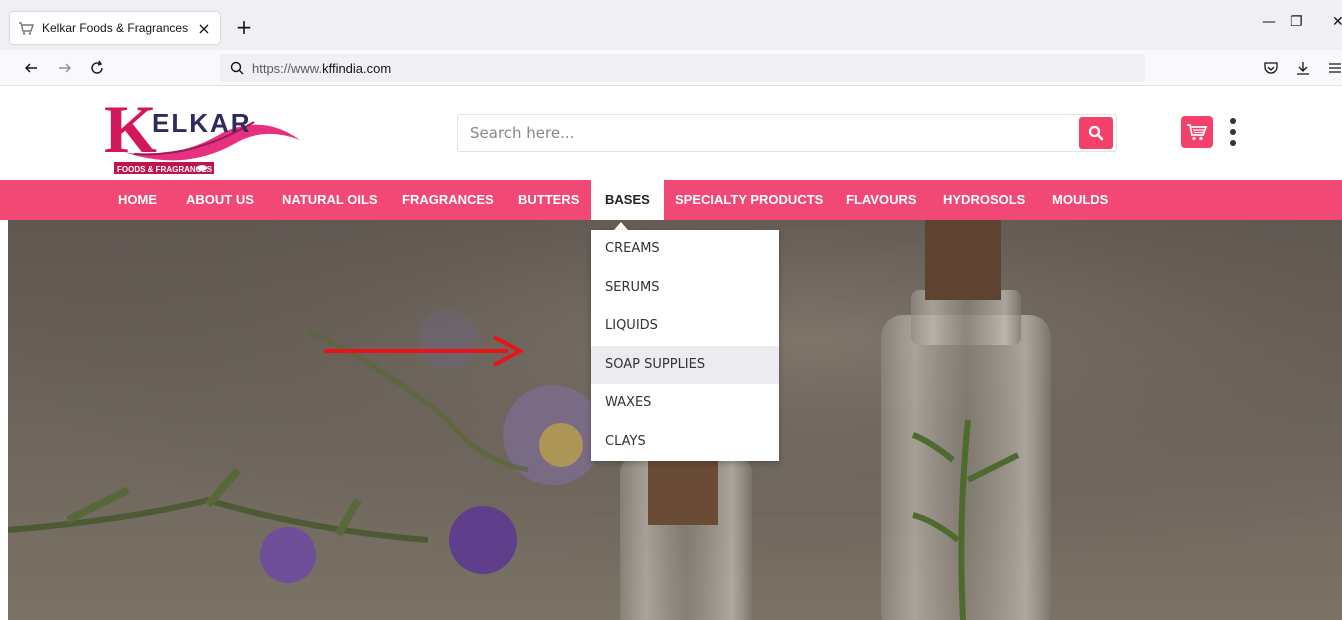 This screenshot has height=620, width=1342. What do you see at coordinates (749, 200) in the screenshot?
I see `menu-item-specialty-products: SPECIALTY PRODUCTS` at bounding box center [749, 200].